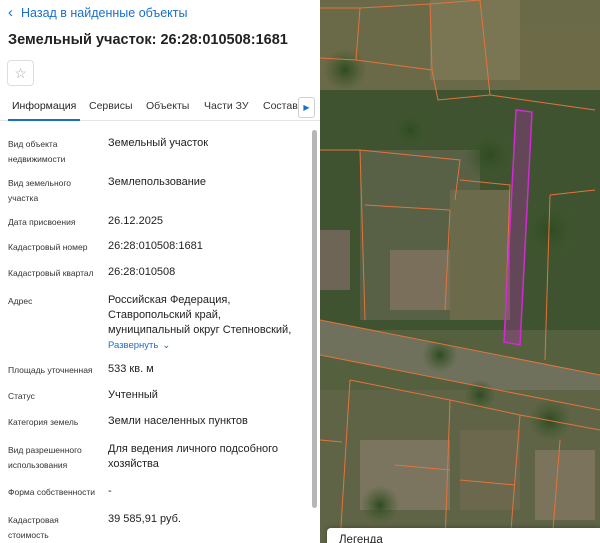  I want to click on address-line: Российская Федерация,, so click(169, 300).